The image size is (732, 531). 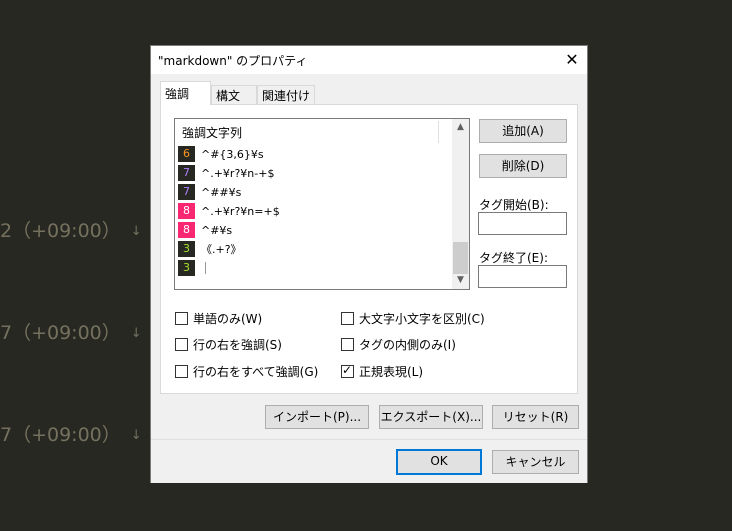 I want to click on checkbox-word-only: 単語のみ(W), so click(x=218, y=319).